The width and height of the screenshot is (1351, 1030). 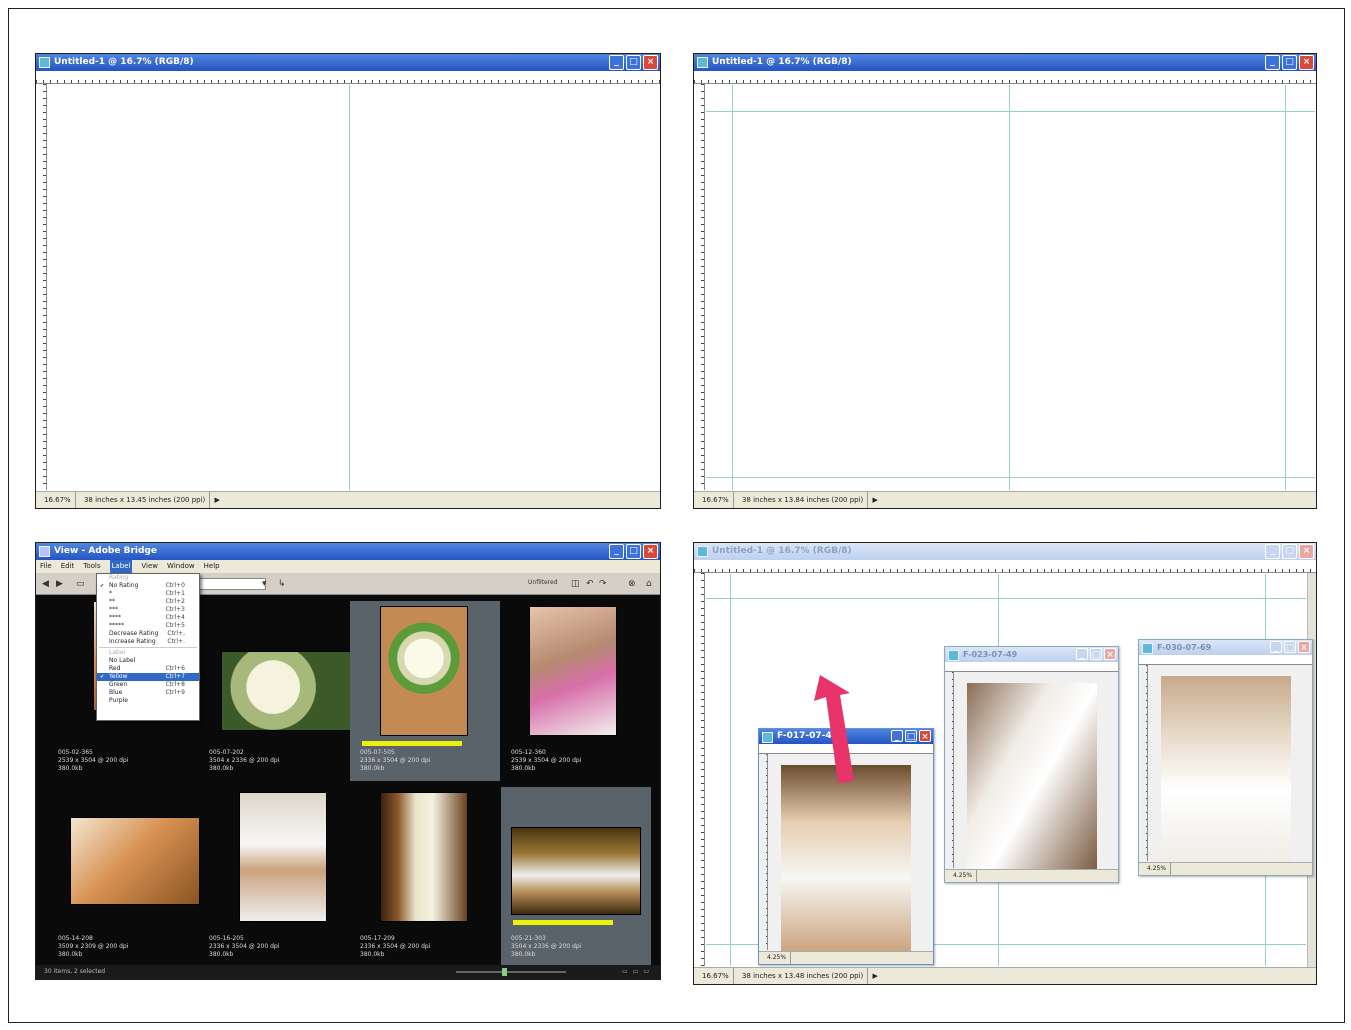 I want to click on menu-item-: ** Ctrl+2, so click(x=148, y=602).